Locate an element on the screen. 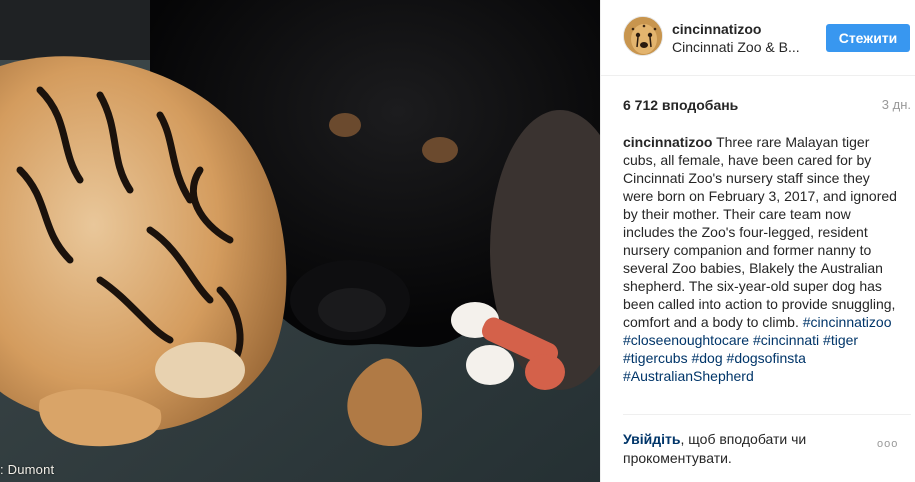 The image size is (915, 482). follow-button: Стежити is located at coordinates (868, 38).